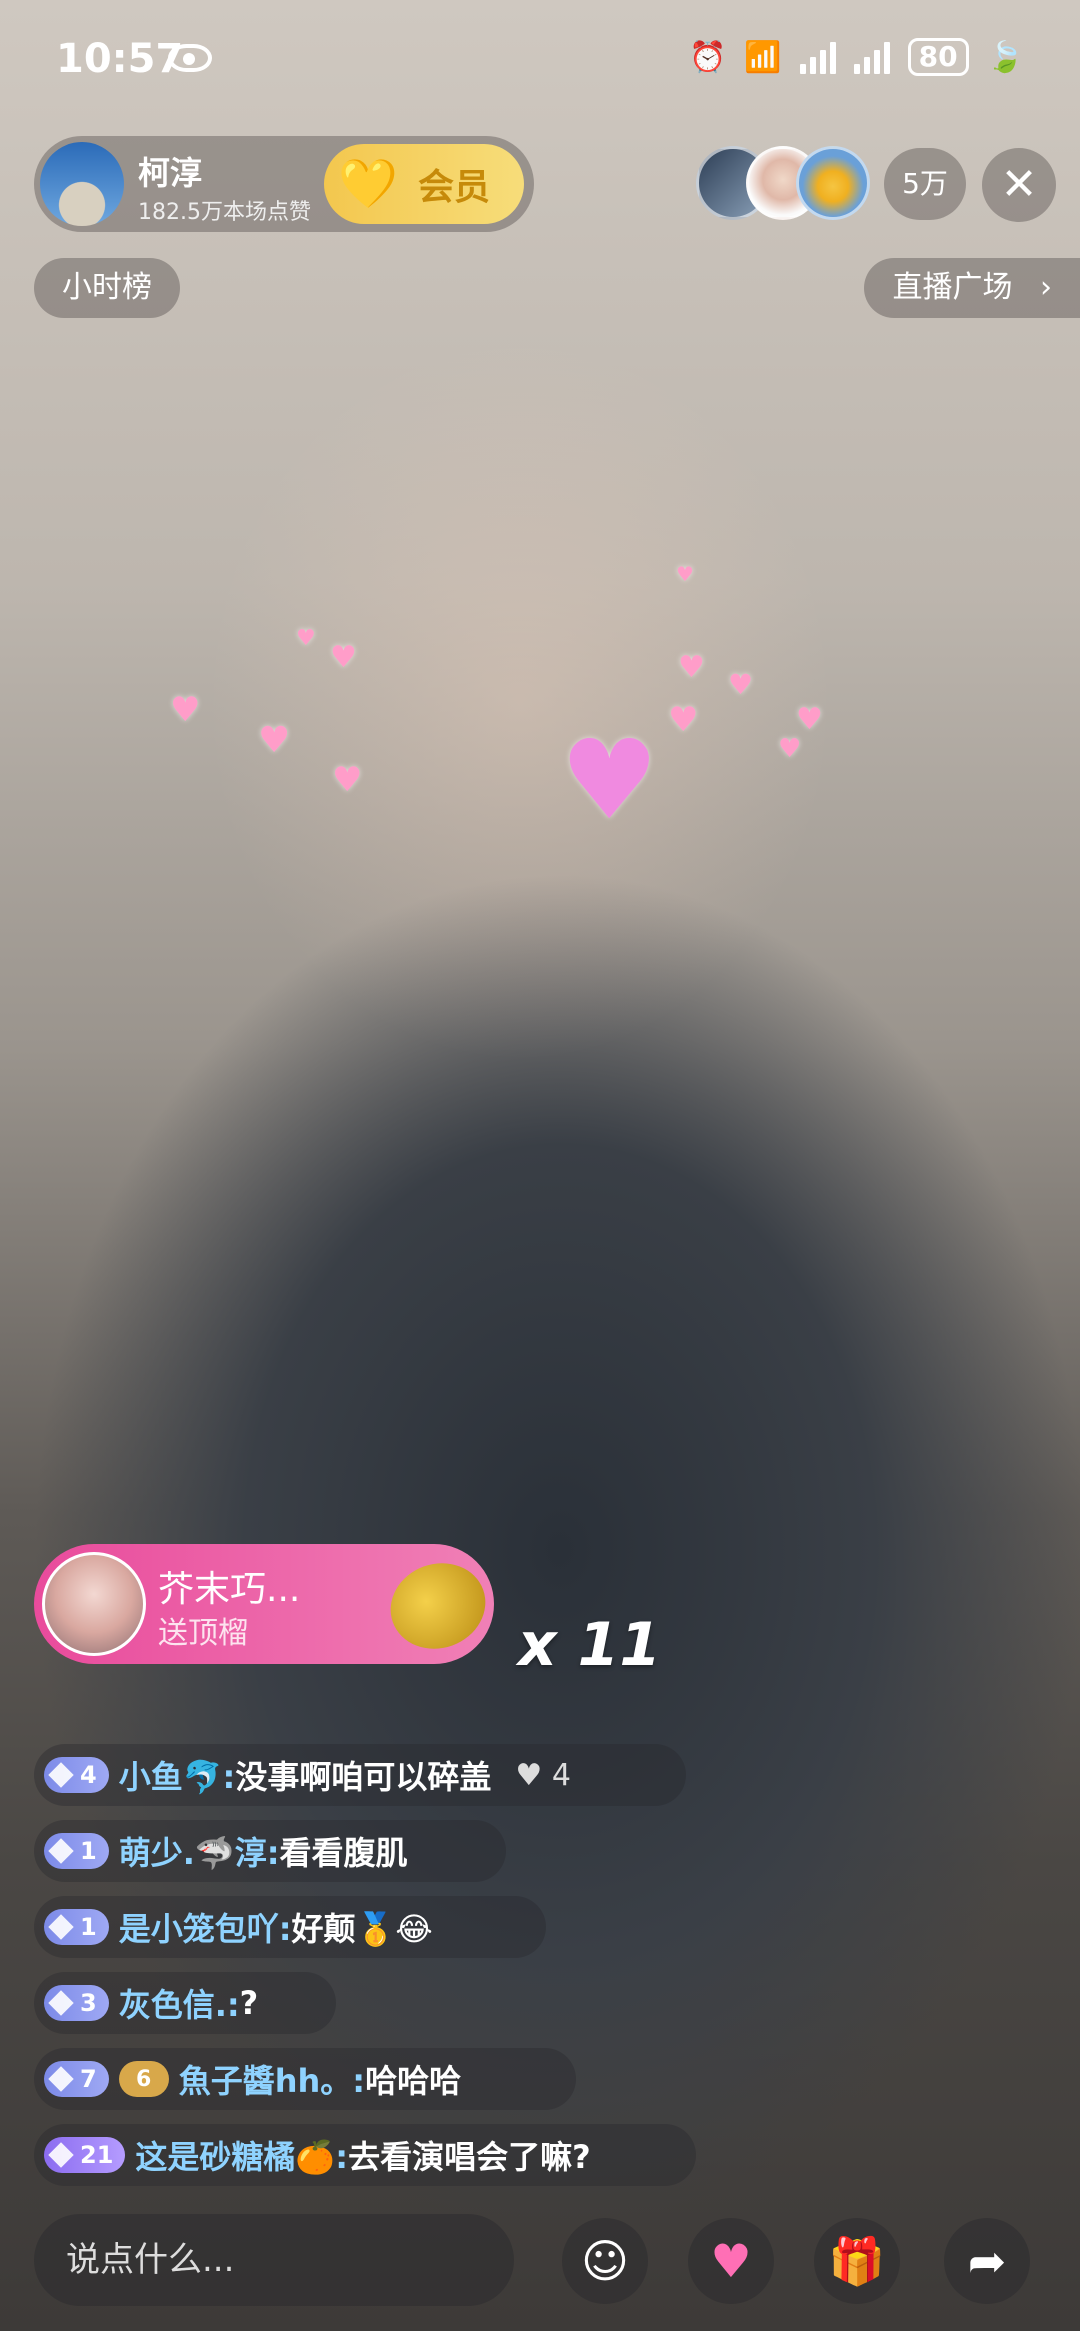 This screenshot has width=1080, height=2331. I want to click on viewer-count: 5万, so click(925, 184).